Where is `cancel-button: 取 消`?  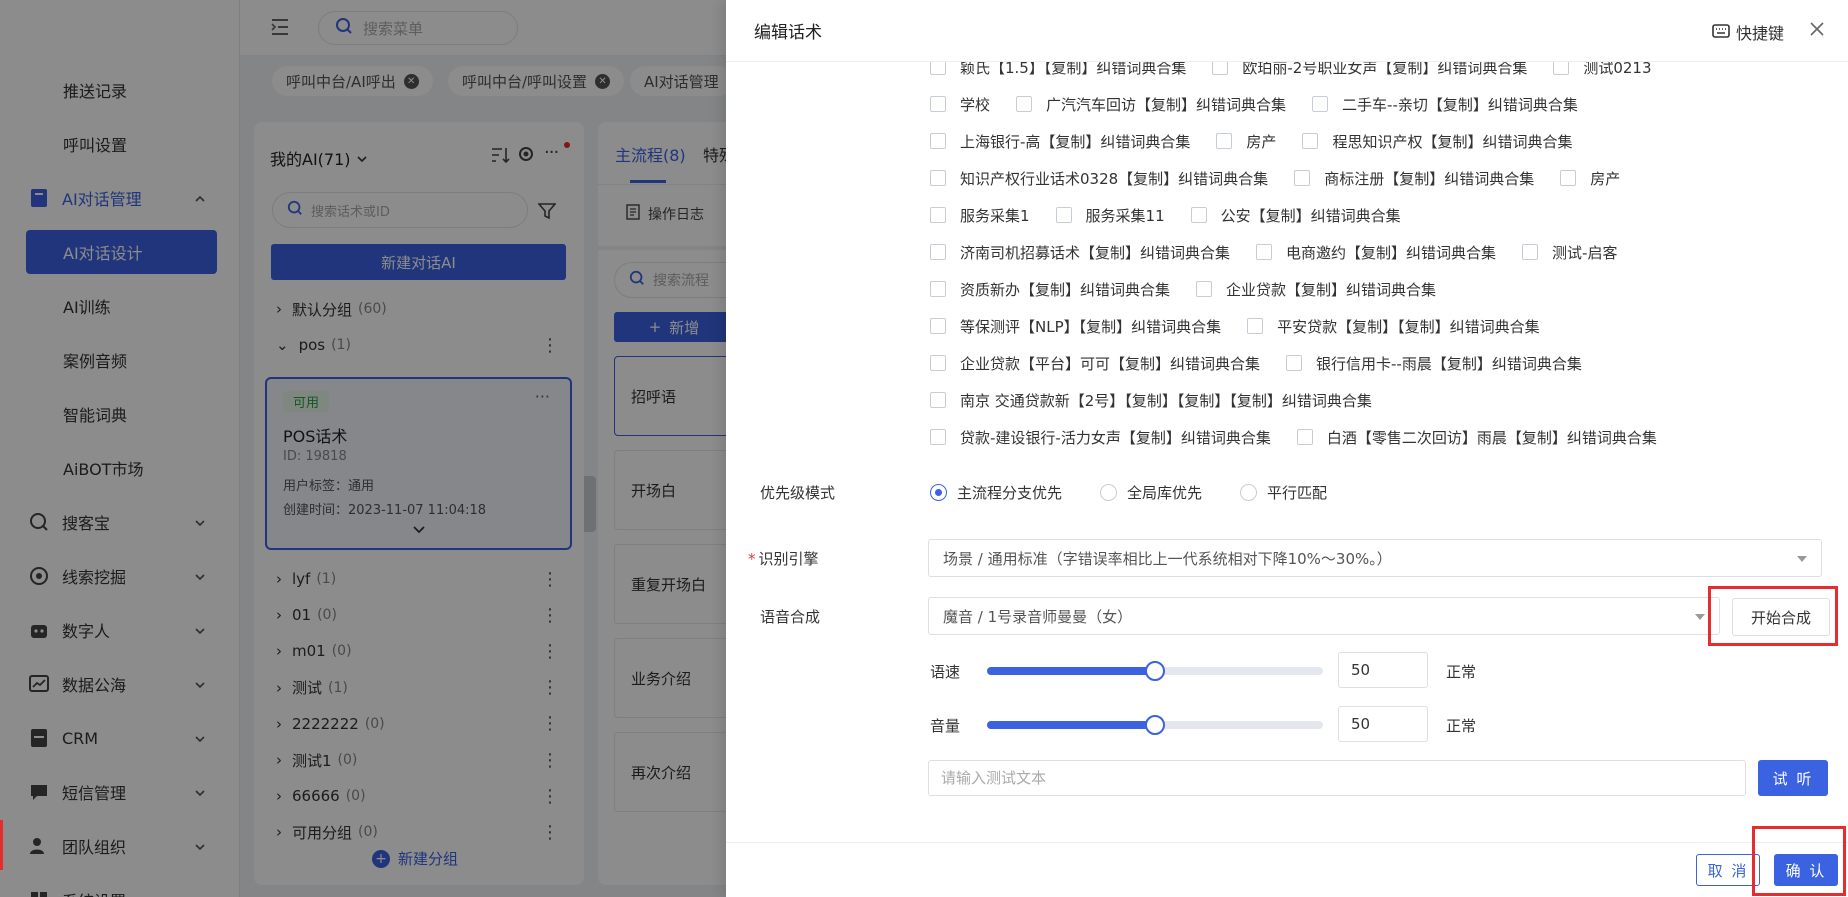
cancel-button: 取 消 is located at coordinates (1728, 870).